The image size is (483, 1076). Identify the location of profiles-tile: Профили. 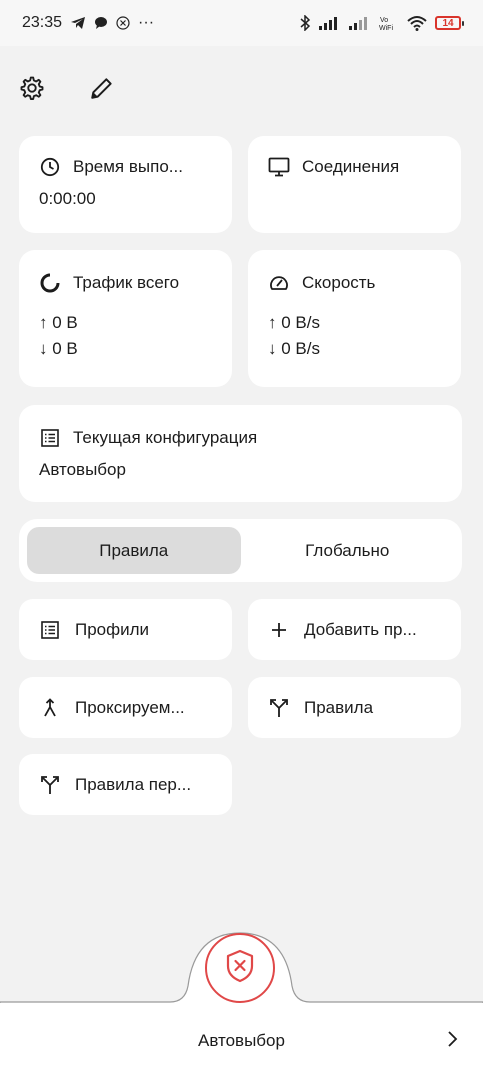
(125, 629).